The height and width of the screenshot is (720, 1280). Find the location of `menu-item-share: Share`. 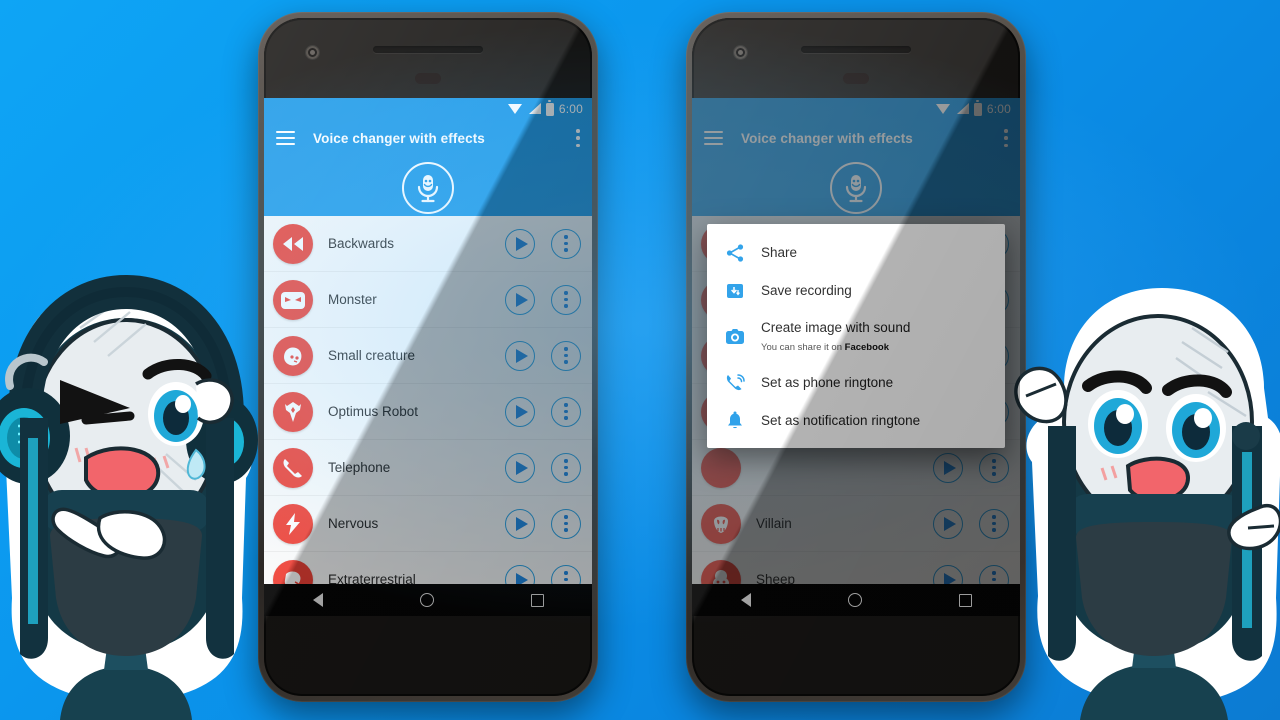

menu-item-share: Share is located at coordinates (856, 253).